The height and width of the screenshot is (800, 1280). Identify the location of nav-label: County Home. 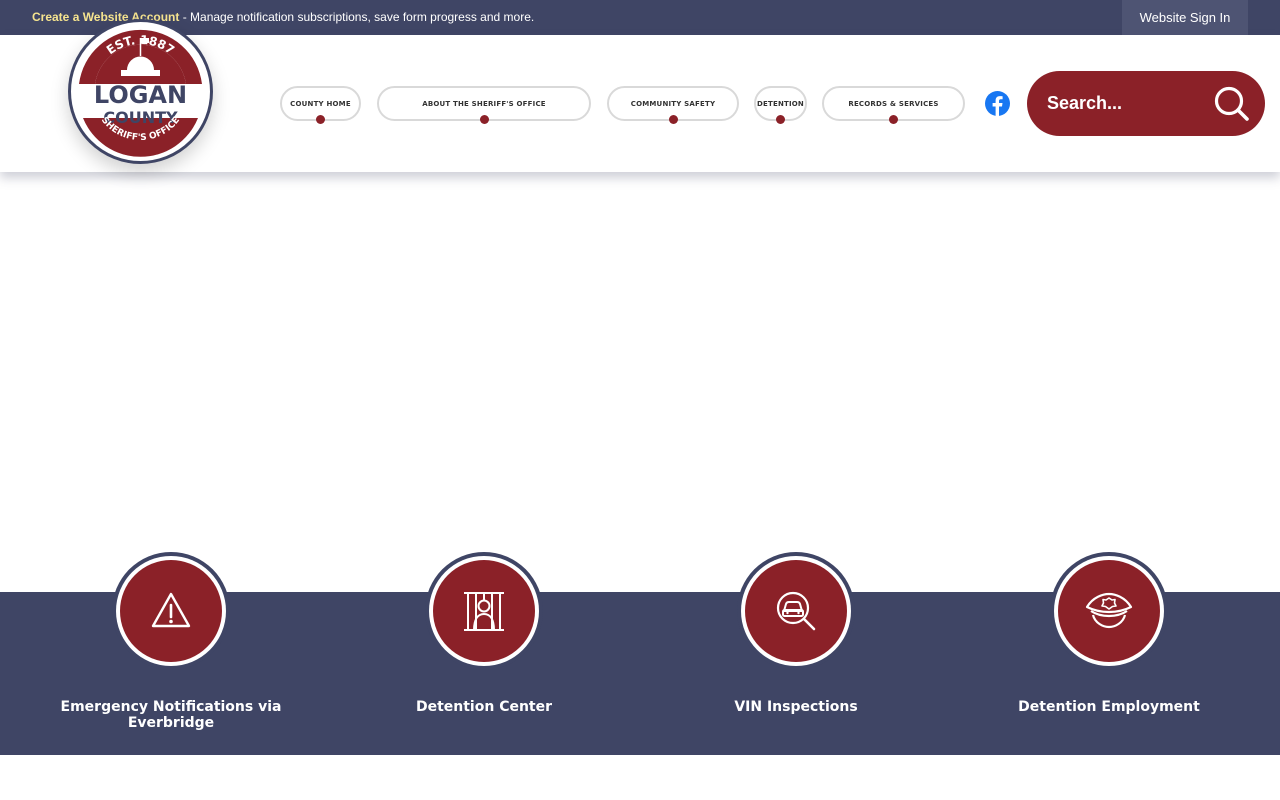
(320, 103).